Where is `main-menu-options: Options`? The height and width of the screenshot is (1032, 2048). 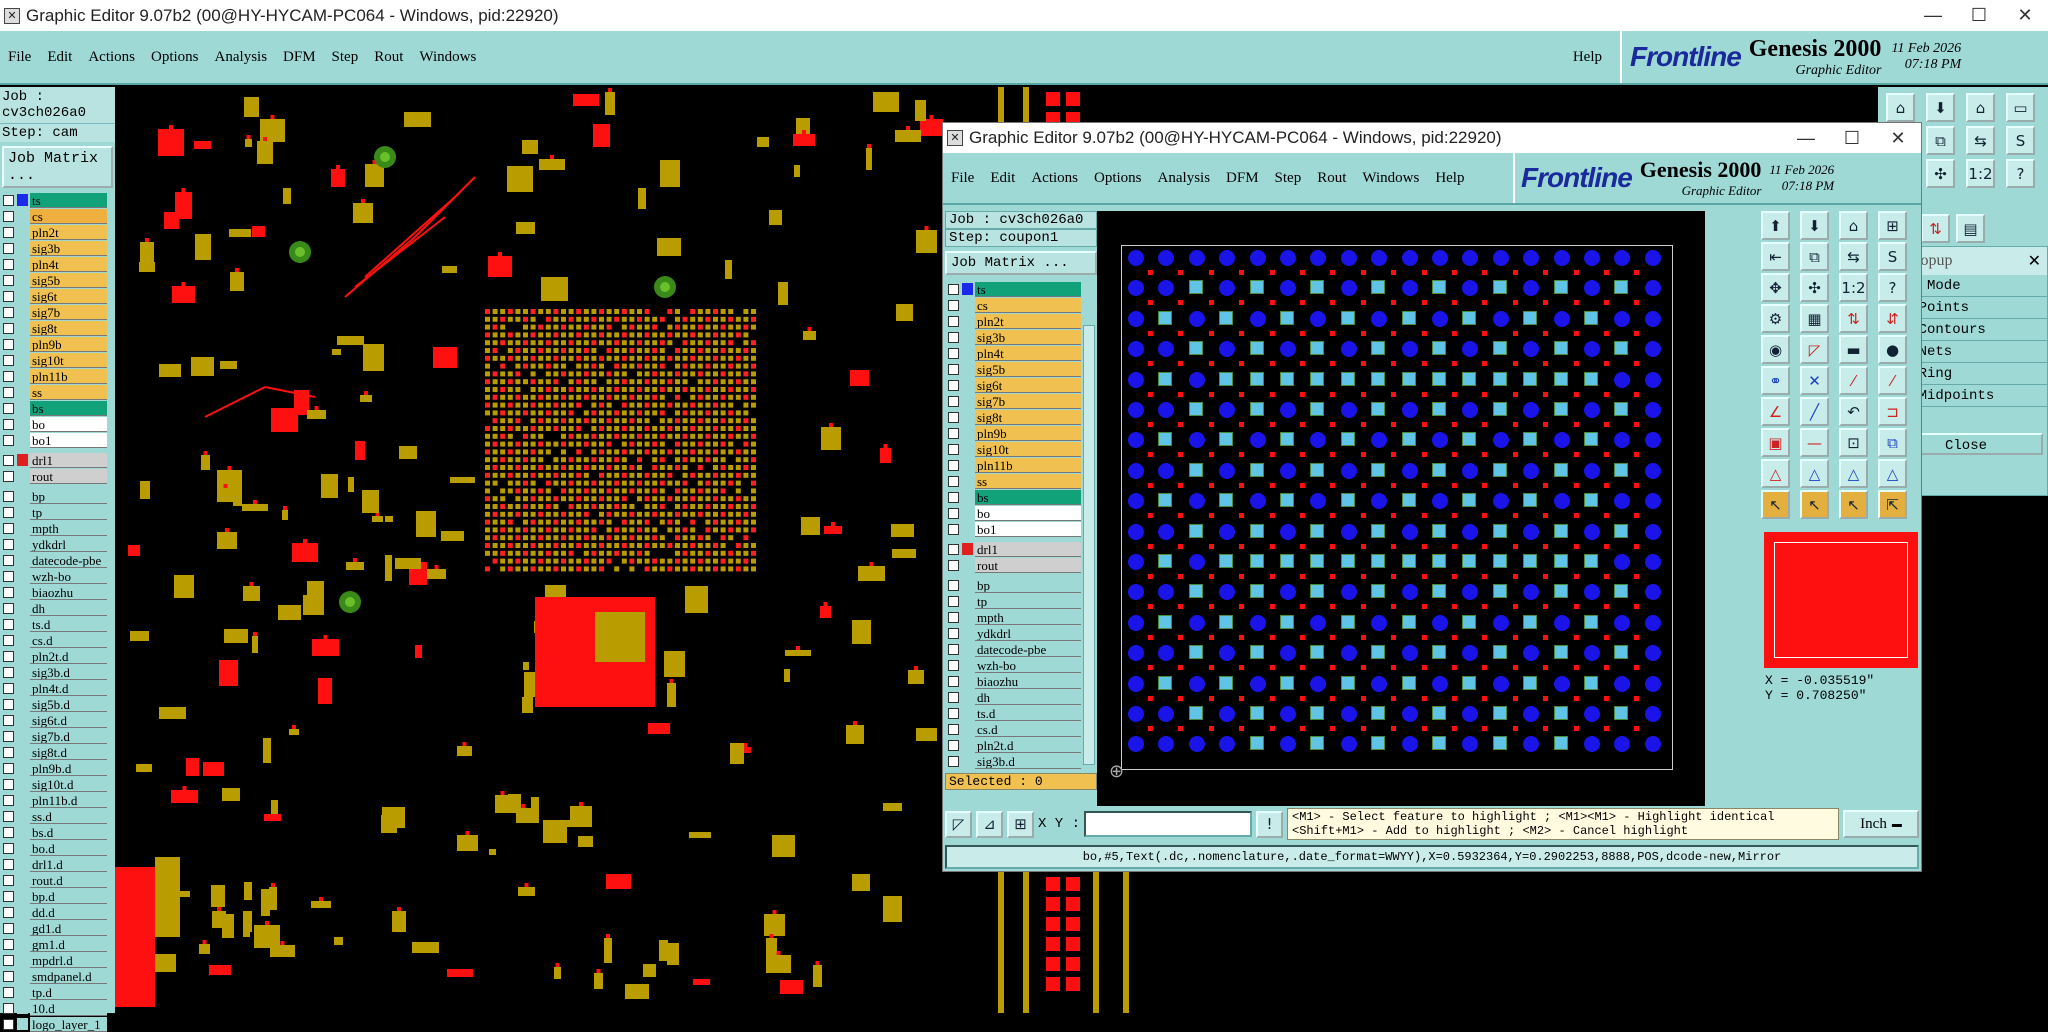 main-menu-options: Options is located at coordinates (175, 57).